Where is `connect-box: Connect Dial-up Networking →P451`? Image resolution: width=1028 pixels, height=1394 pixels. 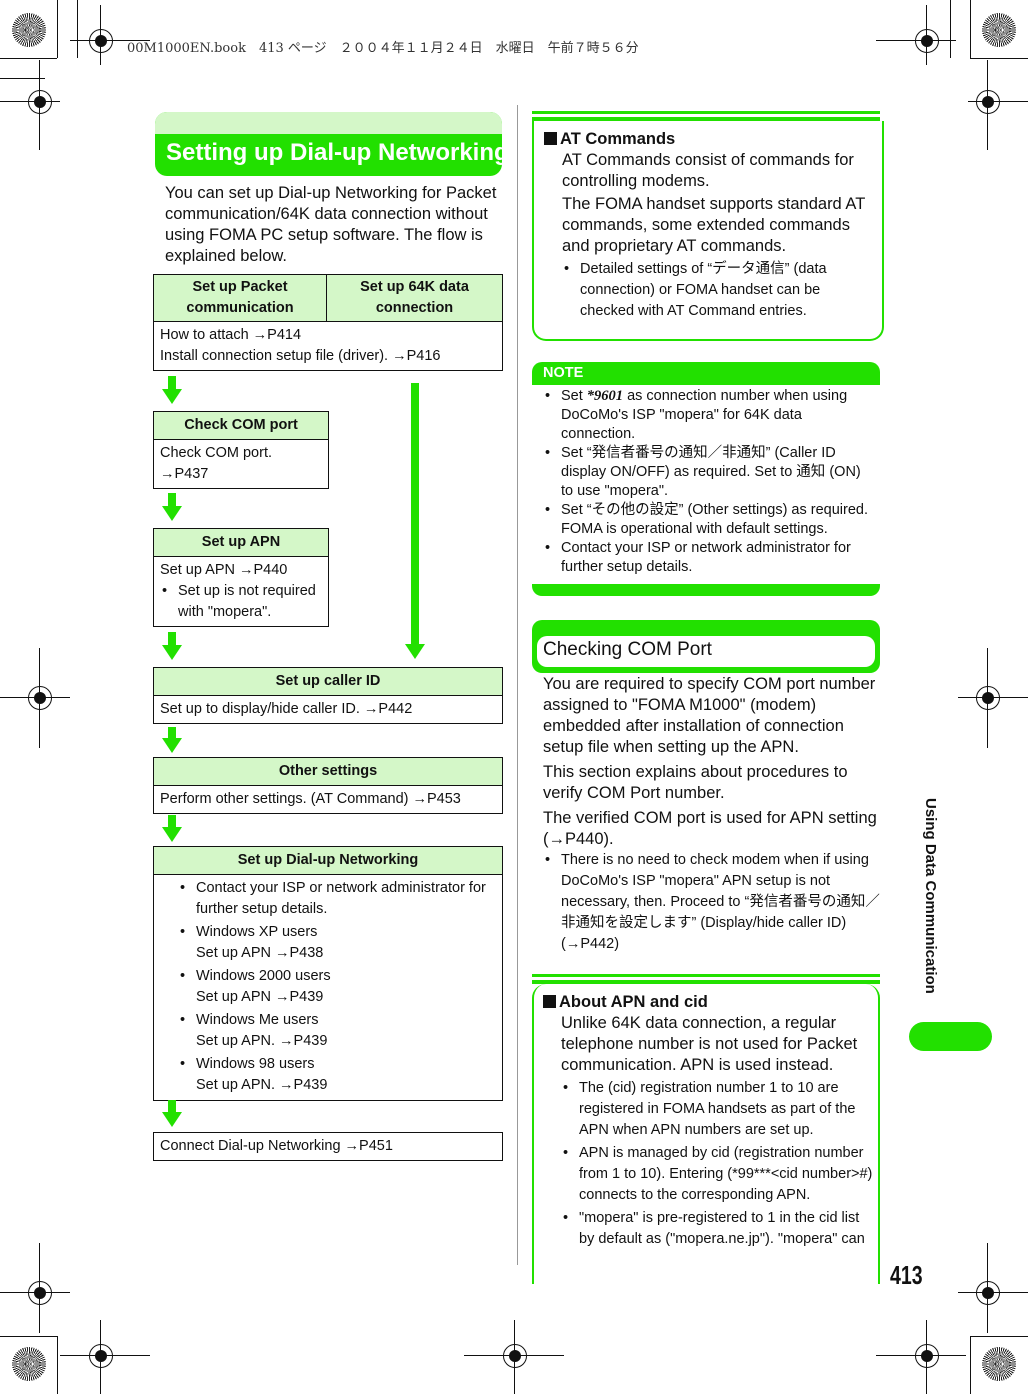
connect-box: Connect Dial-up Networking →P451 is located at coordinates (328, 1146).